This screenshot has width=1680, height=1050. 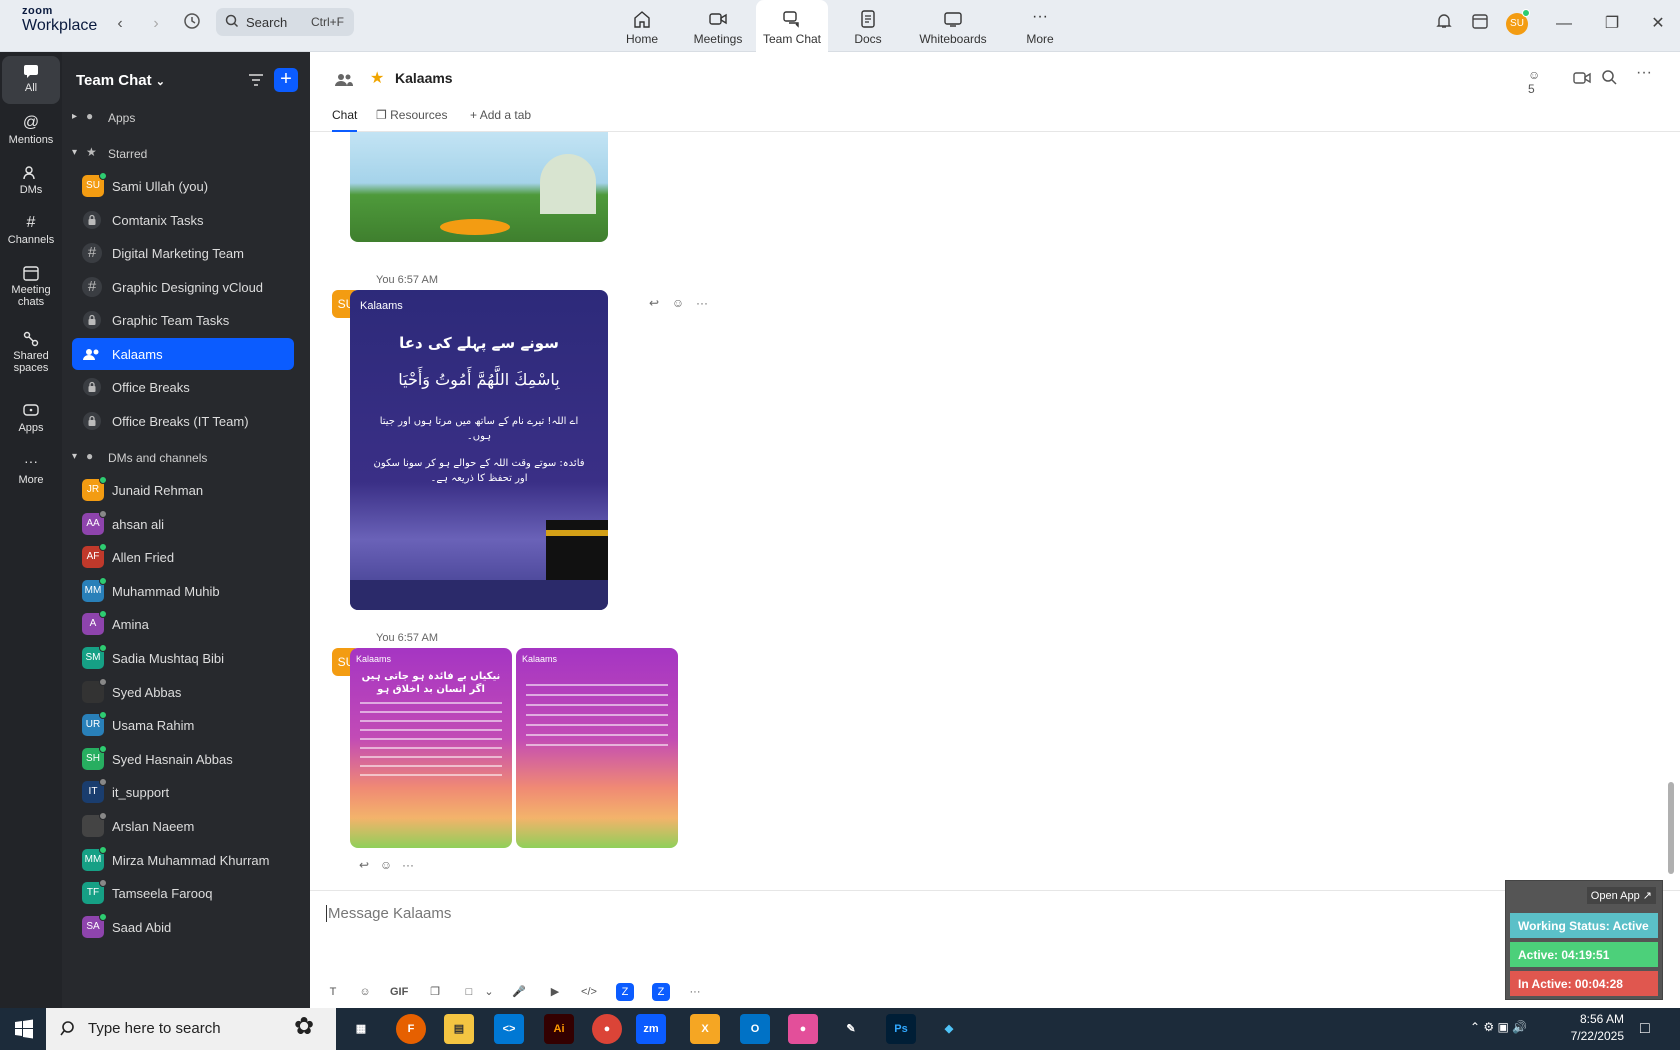 I want to click on sidebar-item-saad-abid: SA Saad Abid, so click(x=183, y=927).